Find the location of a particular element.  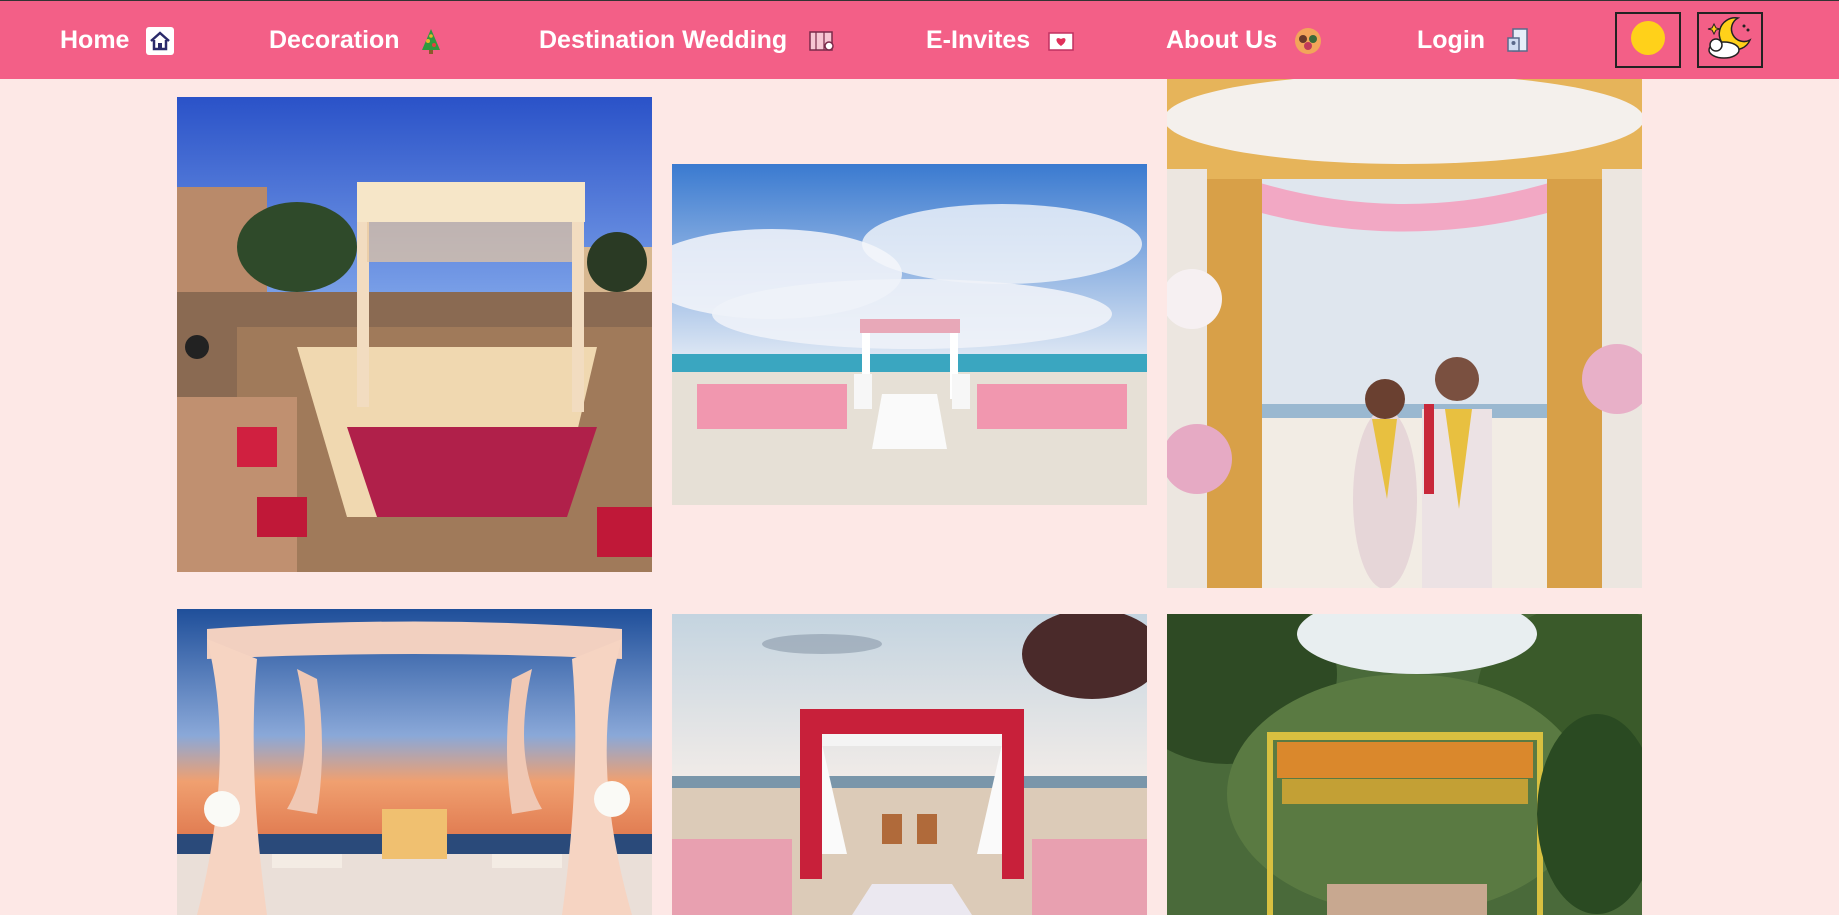

nav-about-us: About Us is located at coordinates (1244, 40).